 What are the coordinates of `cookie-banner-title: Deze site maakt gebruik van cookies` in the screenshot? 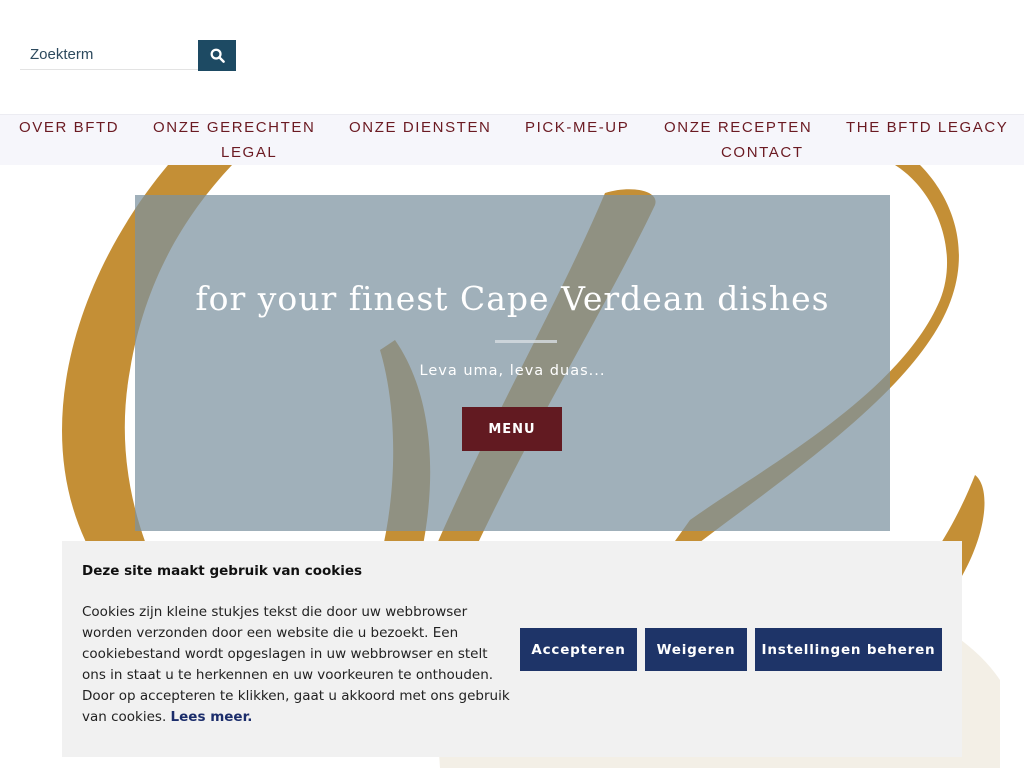 It's located at (222, 571).